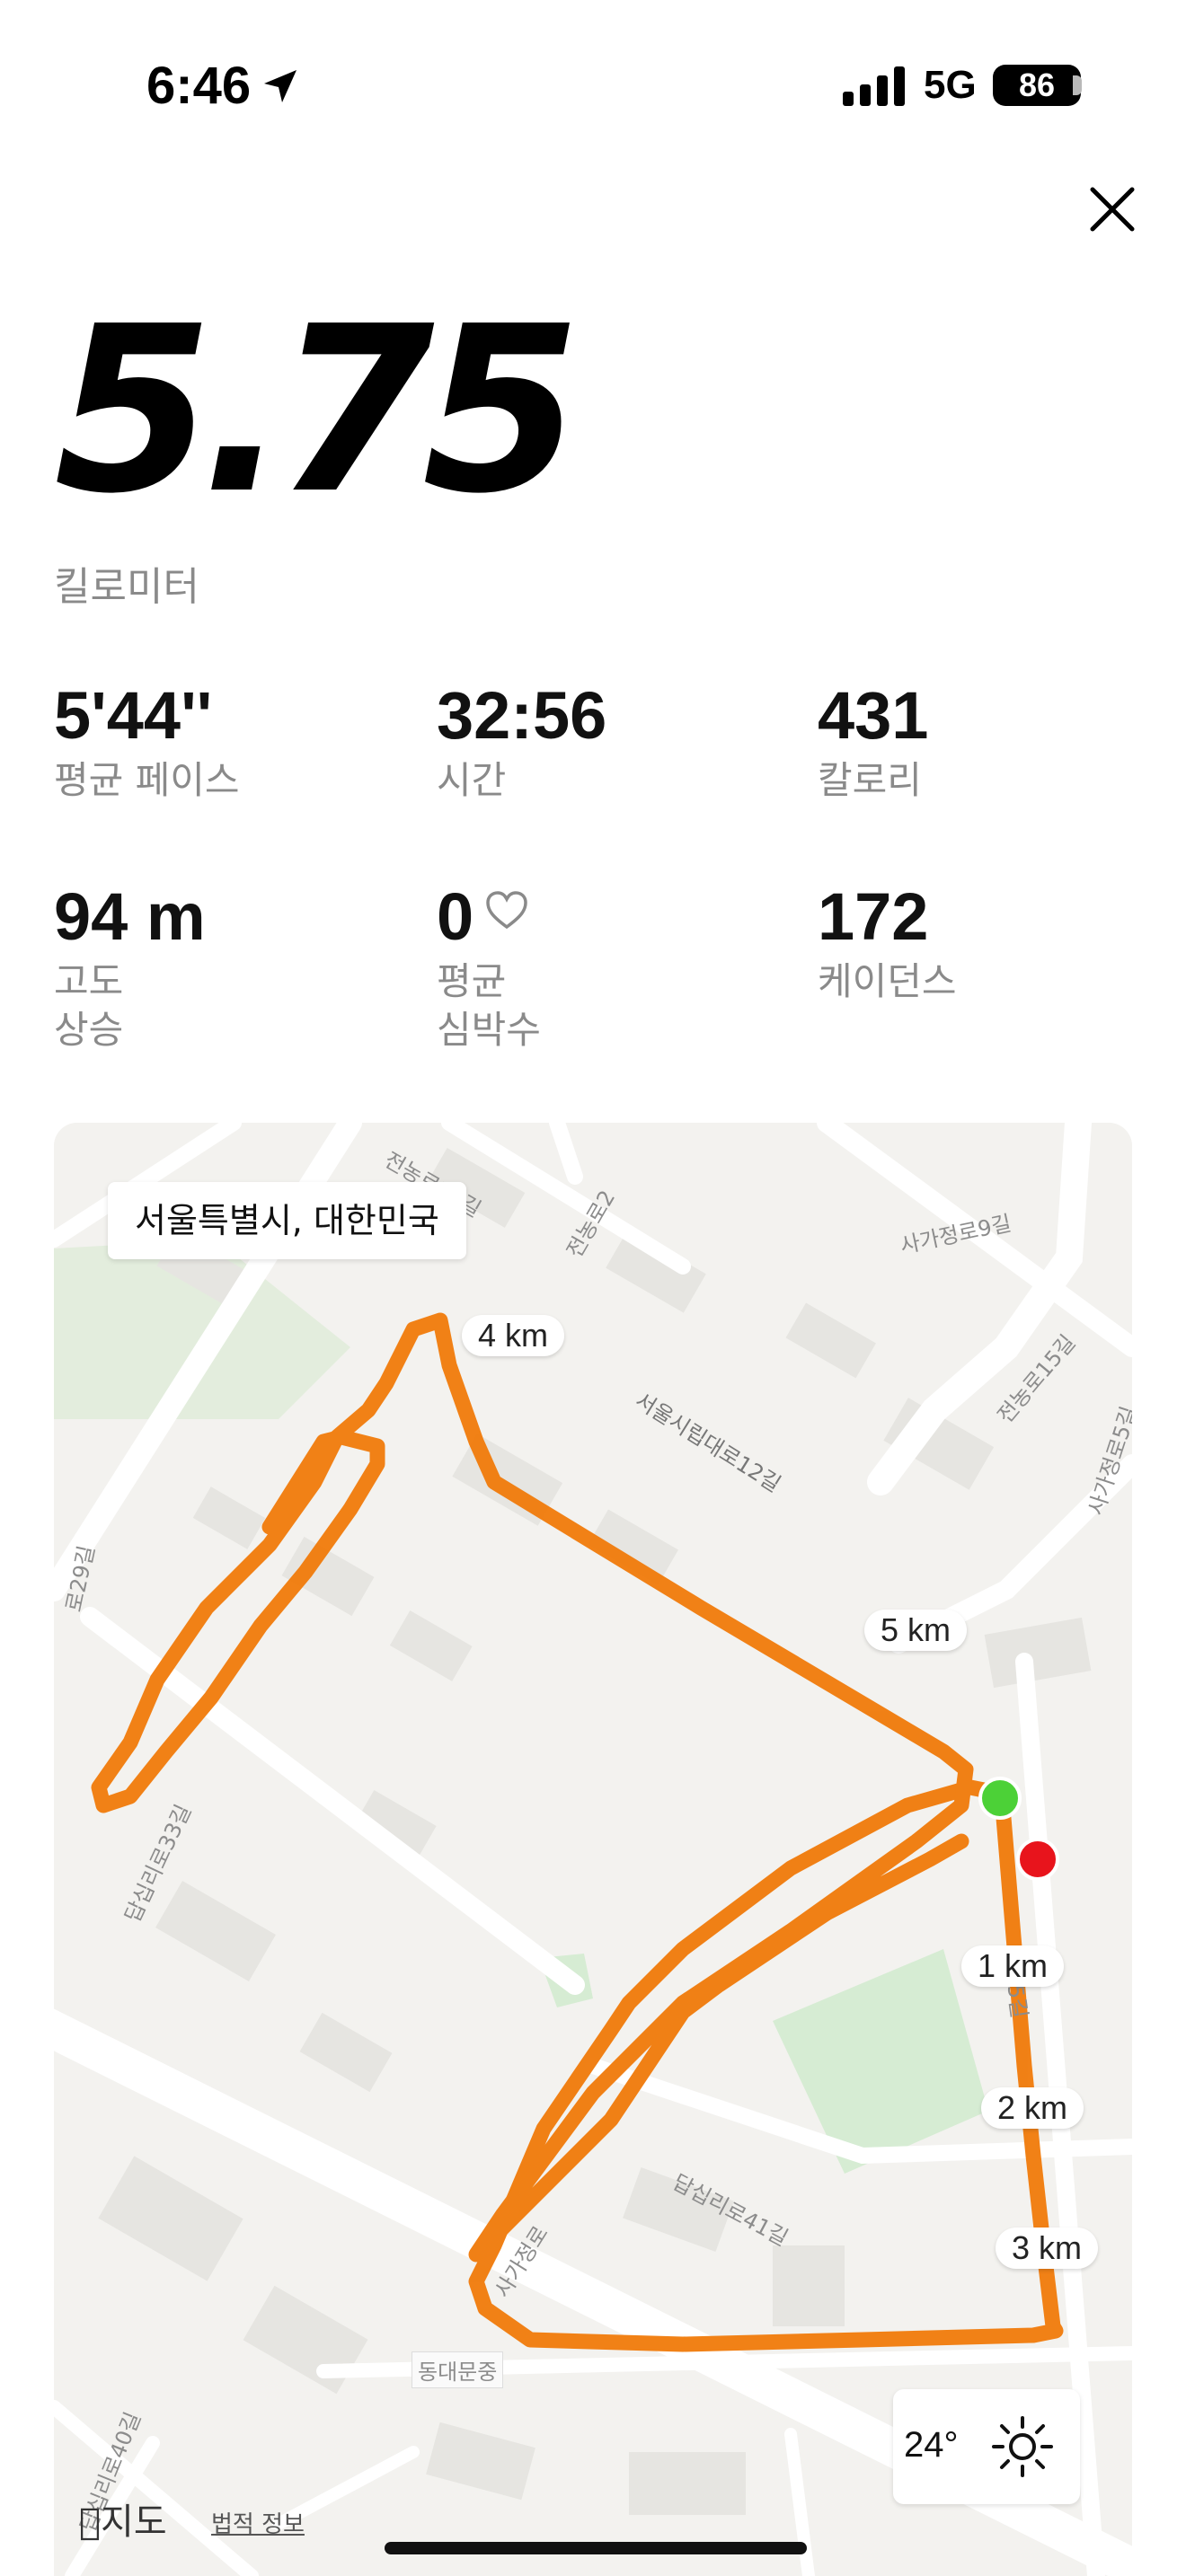 The height and width of the screenshot is (2576, 1186). I want to click on street-label: 동대문중, so click(458, 2369).